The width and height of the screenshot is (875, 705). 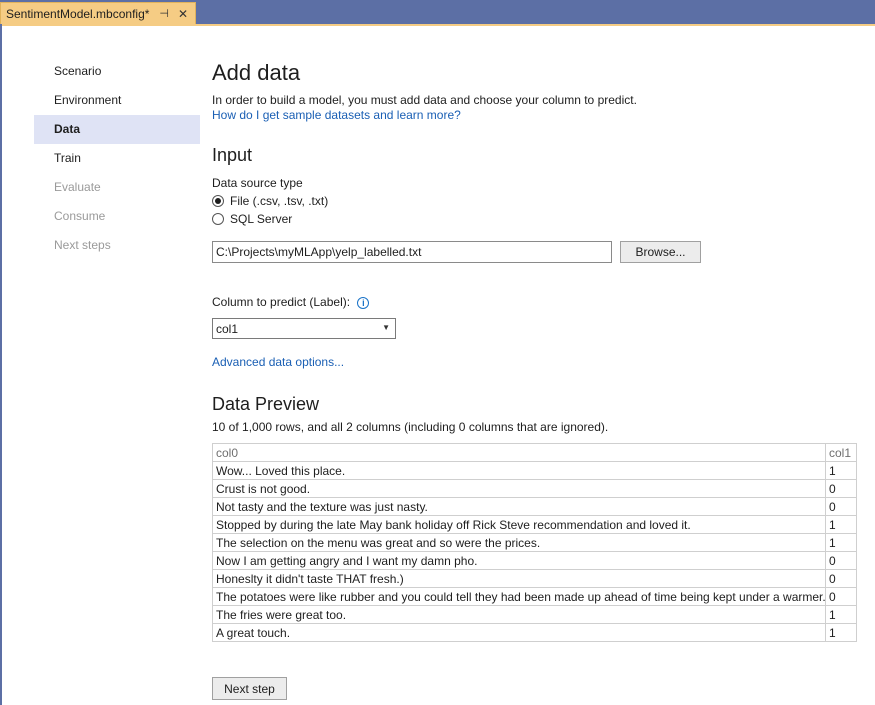 What do you see at coordinates (117, 100) in the screenshot?
I see `nav-item-environment: Environment` at bounding box center [117, 100].